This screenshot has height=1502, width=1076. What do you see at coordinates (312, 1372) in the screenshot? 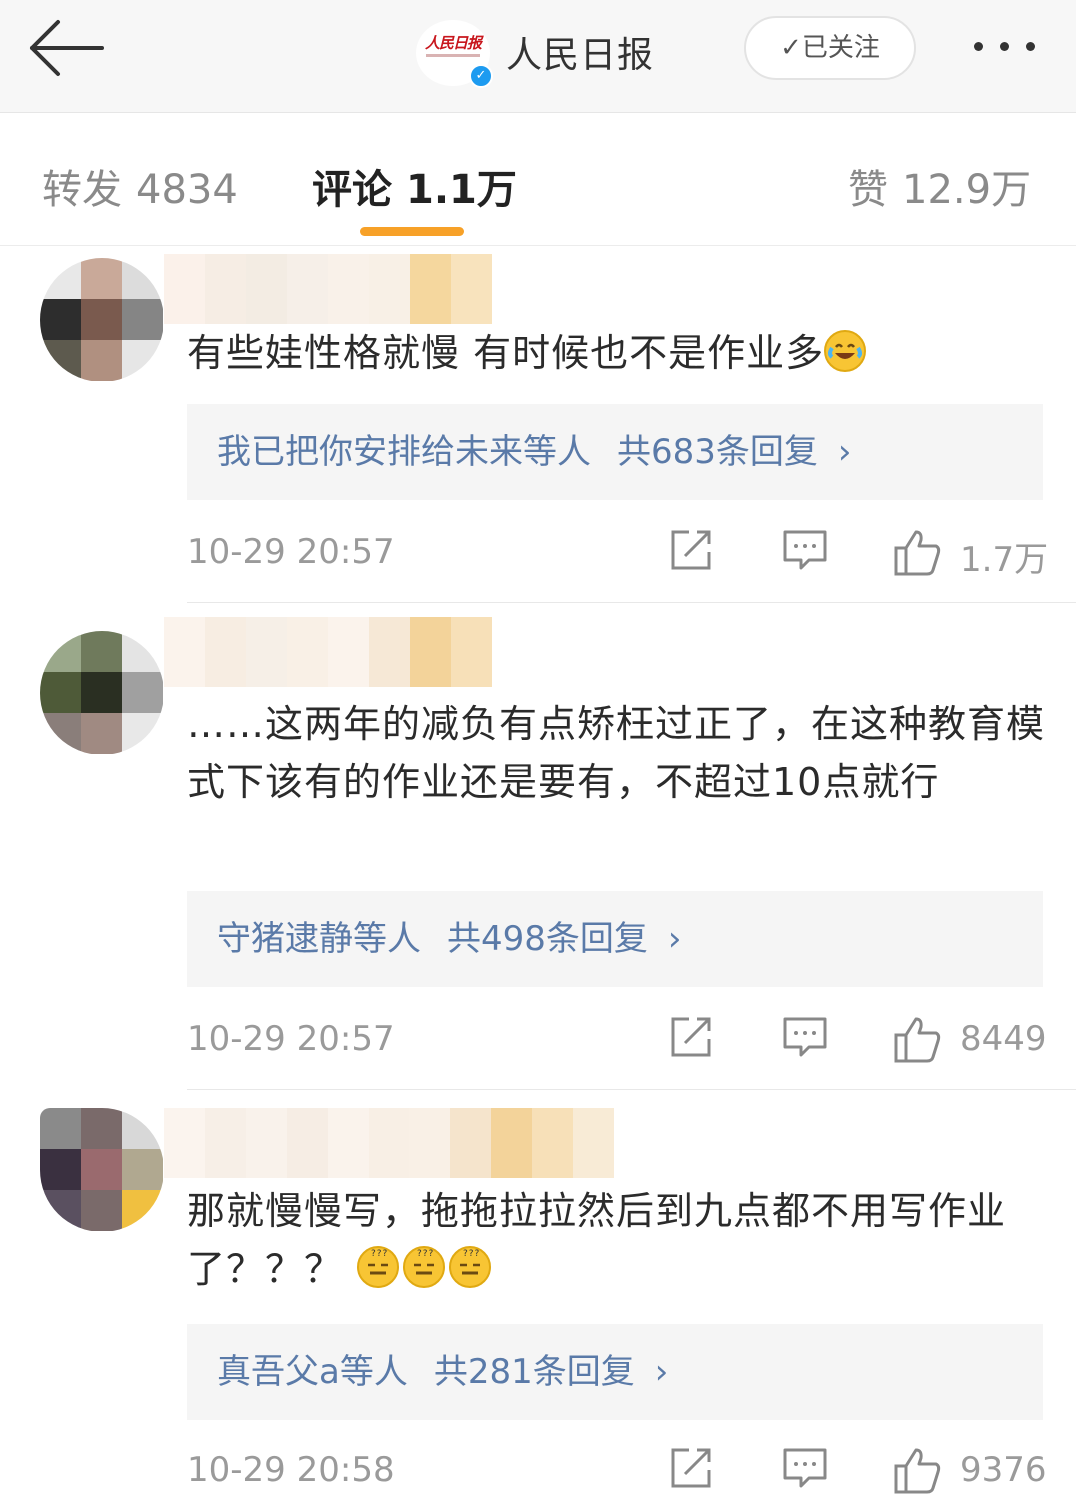
I see `reply-users: 真吾父a等人` at bounding box center [312, 1372].